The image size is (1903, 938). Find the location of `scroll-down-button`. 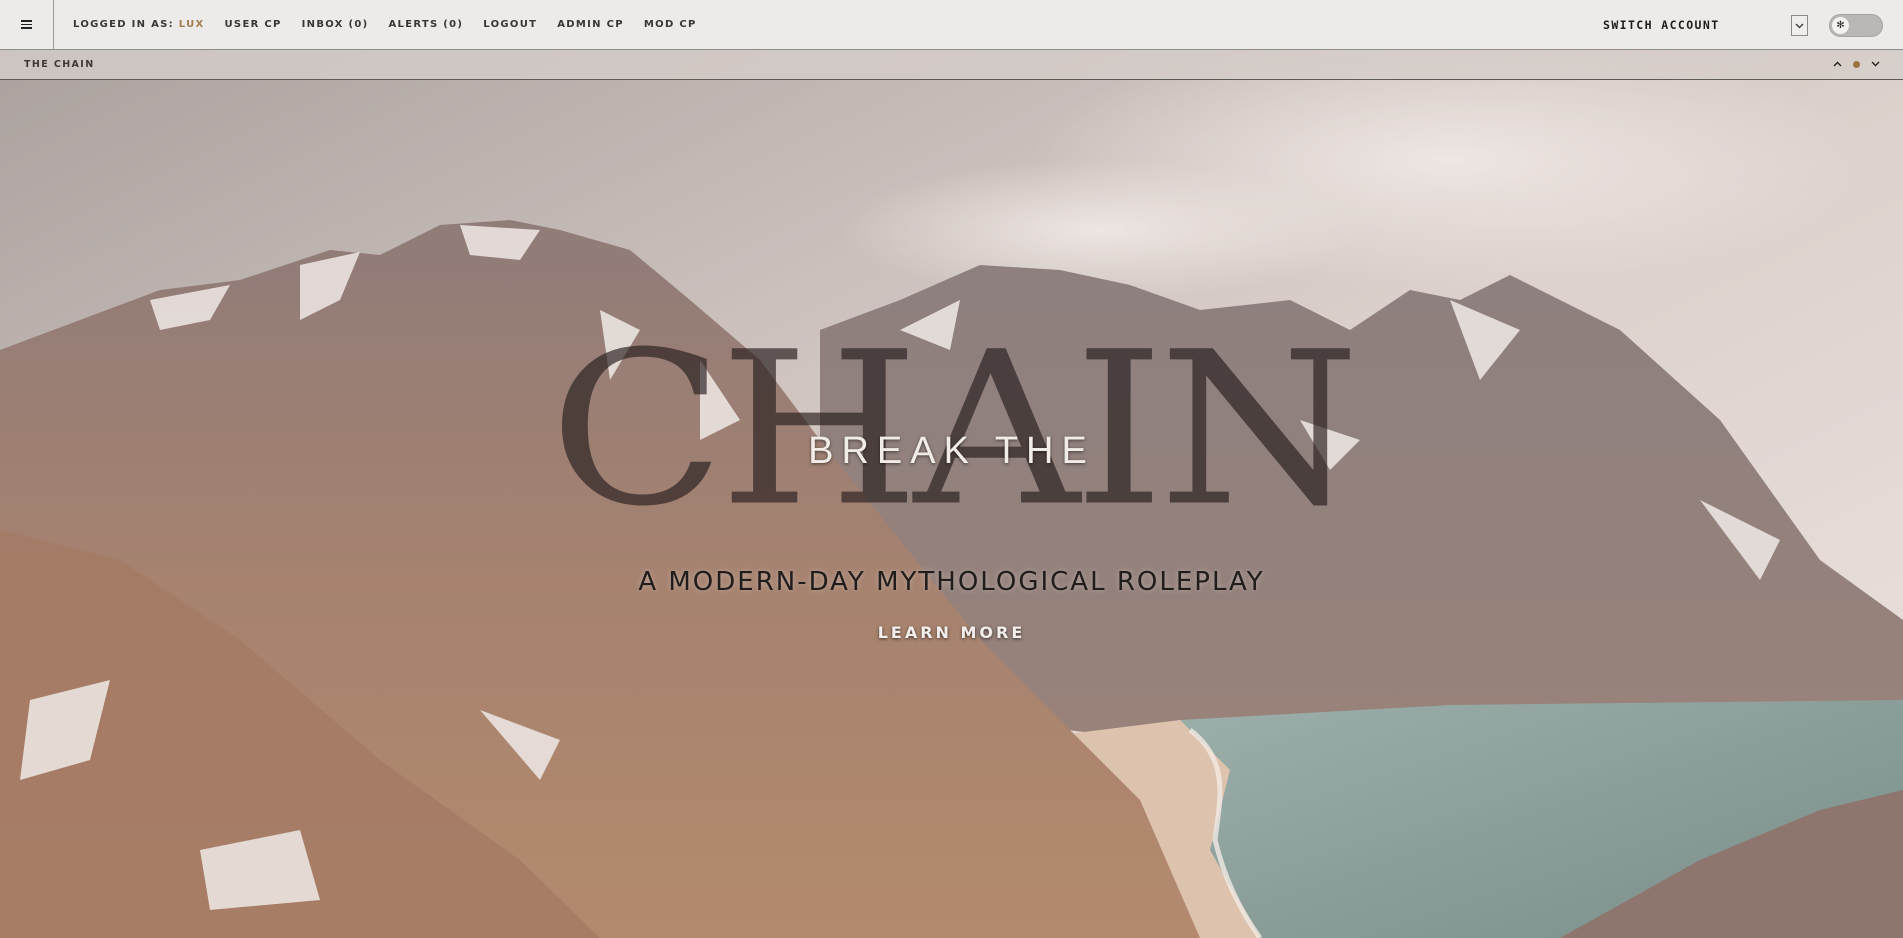

scroll-down-button is located at coordinates (1875, 64).